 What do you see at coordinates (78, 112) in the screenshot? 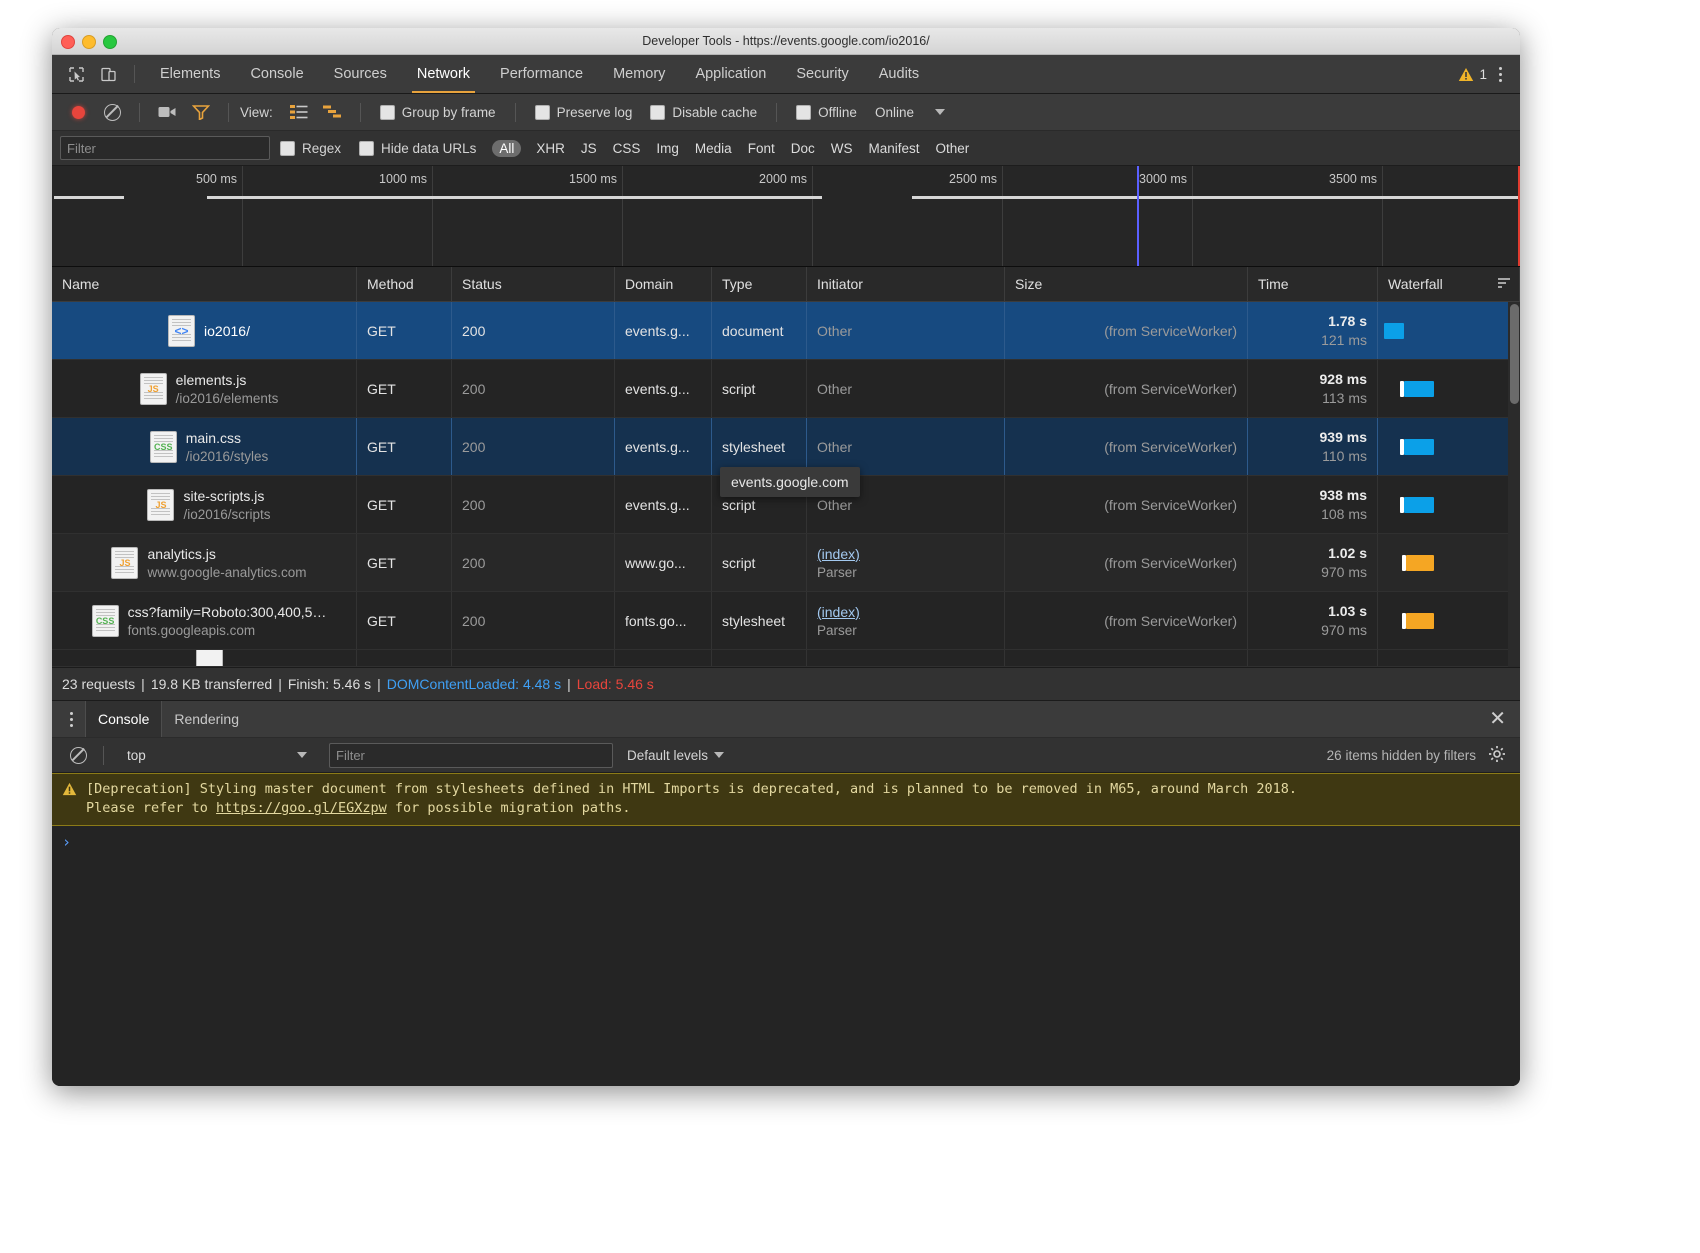
I see `record-button` at bounding box center [78, 112].